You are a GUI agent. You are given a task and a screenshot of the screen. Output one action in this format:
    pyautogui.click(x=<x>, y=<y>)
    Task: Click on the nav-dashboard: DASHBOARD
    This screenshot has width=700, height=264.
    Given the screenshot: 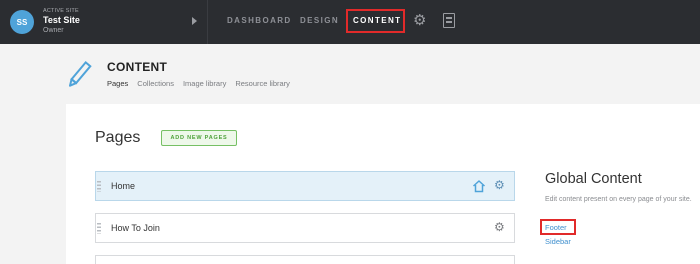 What is the action you would take?
    pyautogui.click(x=259, y=20)
    